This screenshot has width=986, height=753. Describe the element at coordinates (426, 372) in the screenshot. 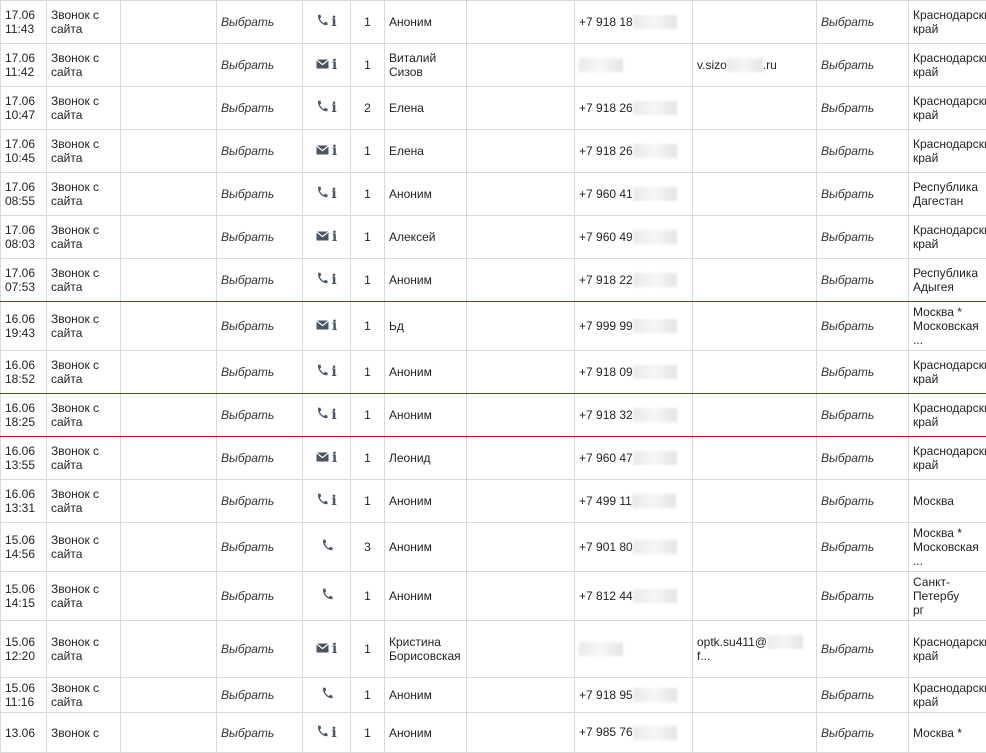

I see `name-cell: Аноним` at that location.